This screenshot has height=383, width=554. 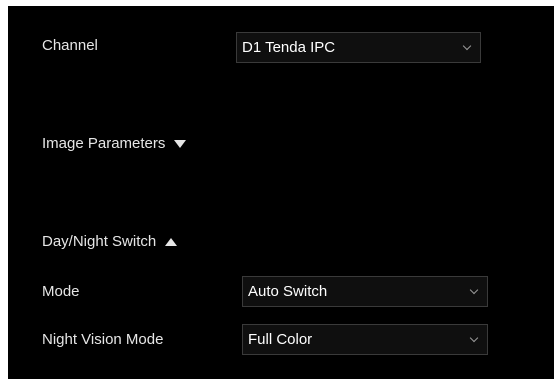 I want to click on night-vision-mode-label: Night Vision Mode, so click(x=103, y=339).